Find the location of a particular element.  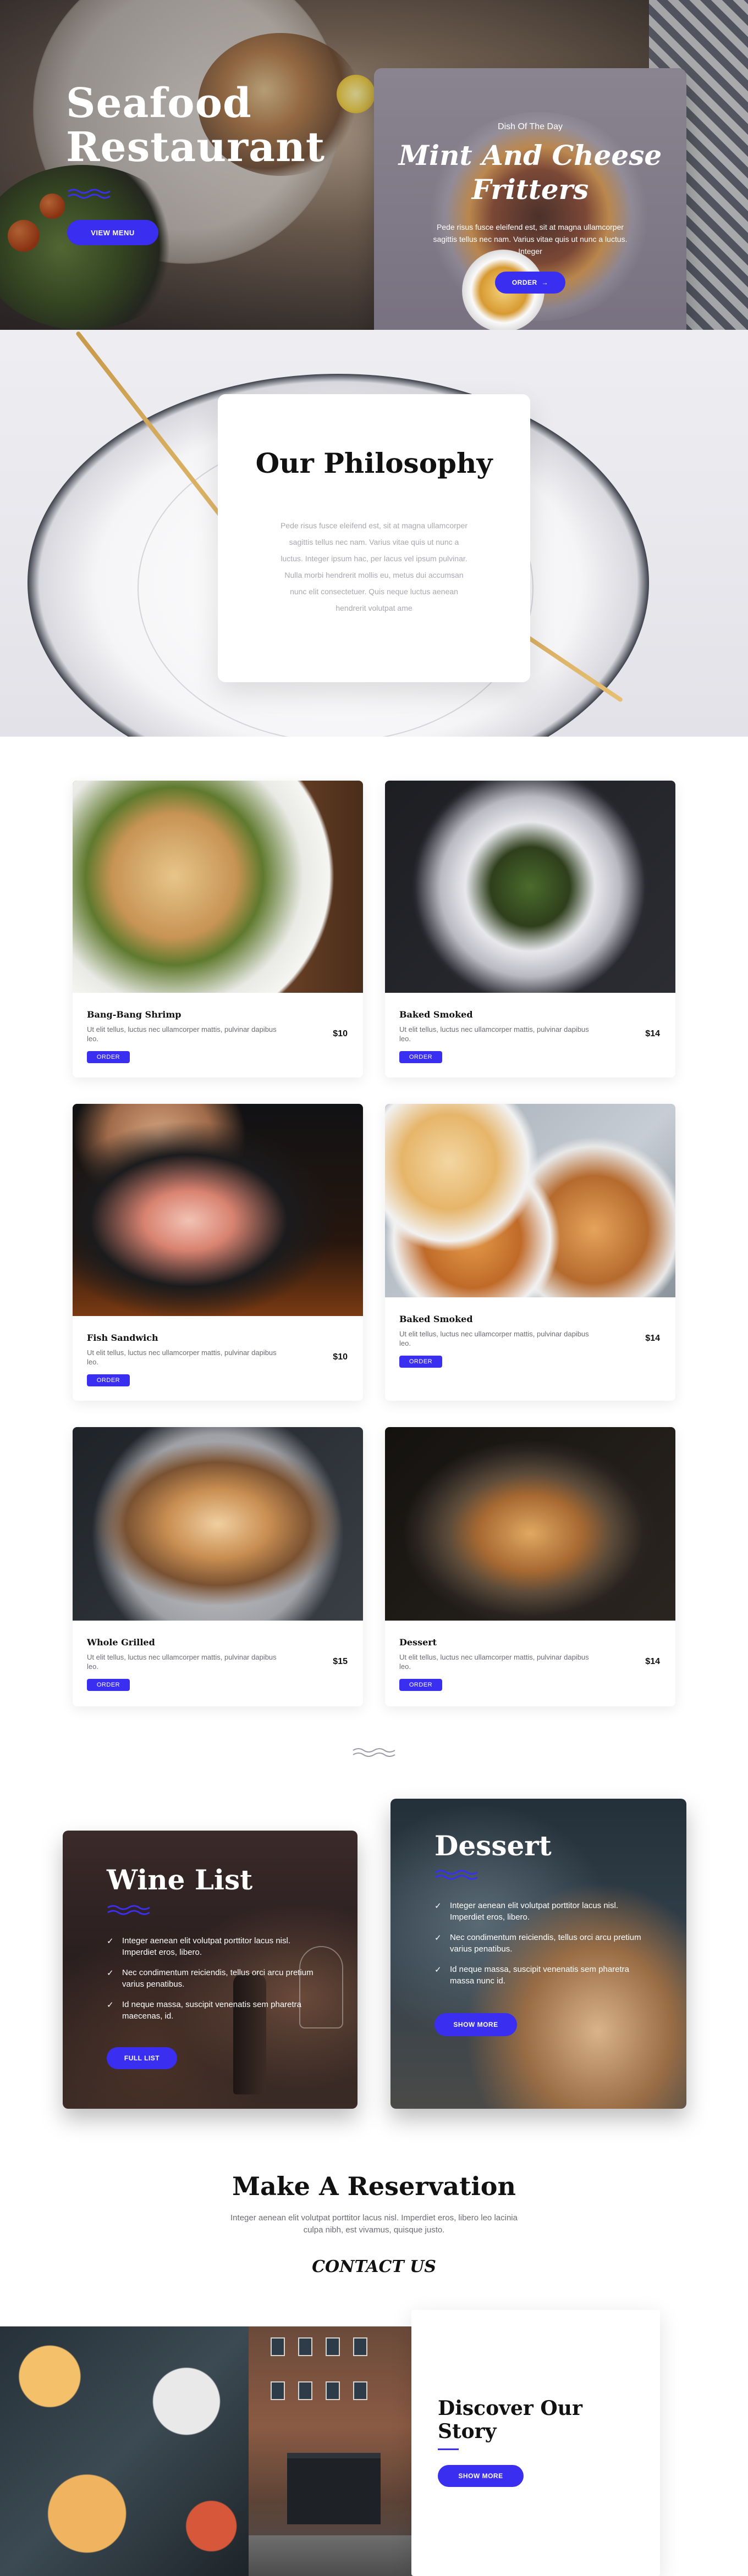

full-list-label: FULL LIST is located at coordinates (142, 2058).